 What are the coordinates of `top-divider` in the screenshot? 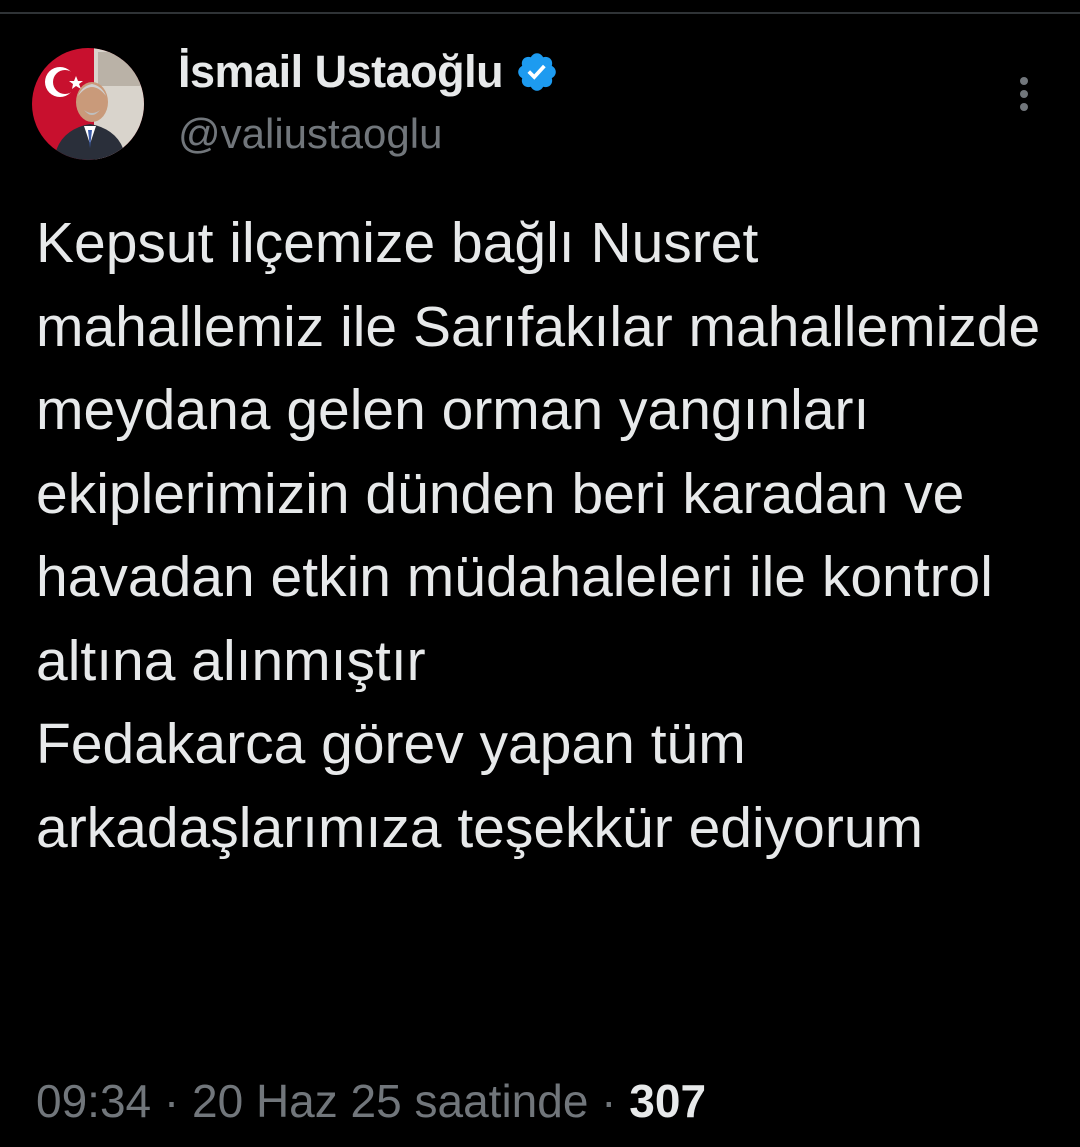 It's located at (540, 13).